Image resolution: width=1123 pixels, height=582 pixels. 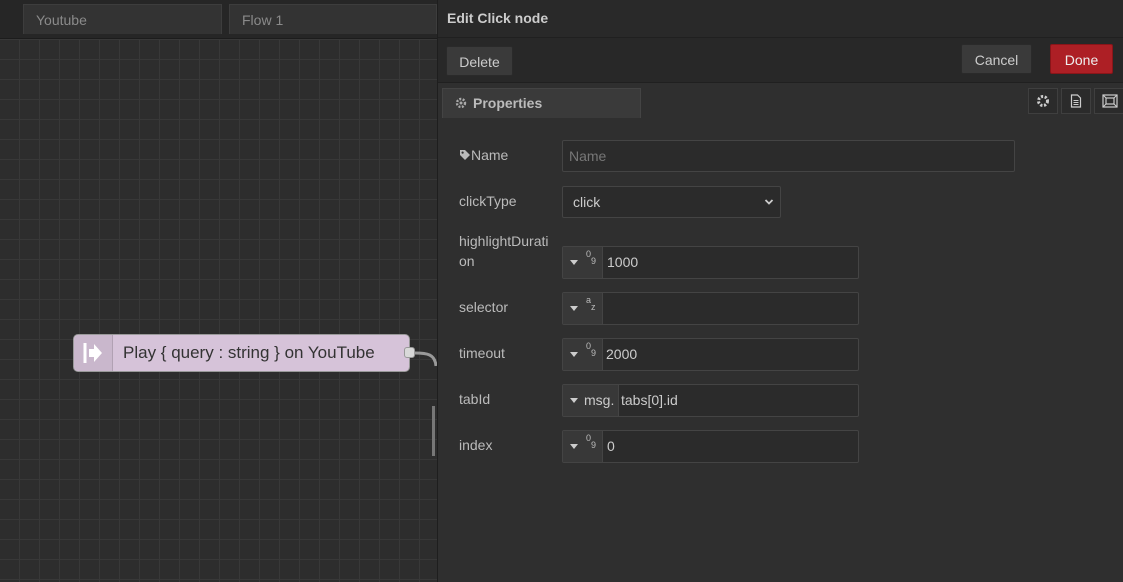 What do you see at coordinates (504, 251) in the screenshot?
I see `highlightduration-label: highlightDurati on` at bounding box center [504, 251].